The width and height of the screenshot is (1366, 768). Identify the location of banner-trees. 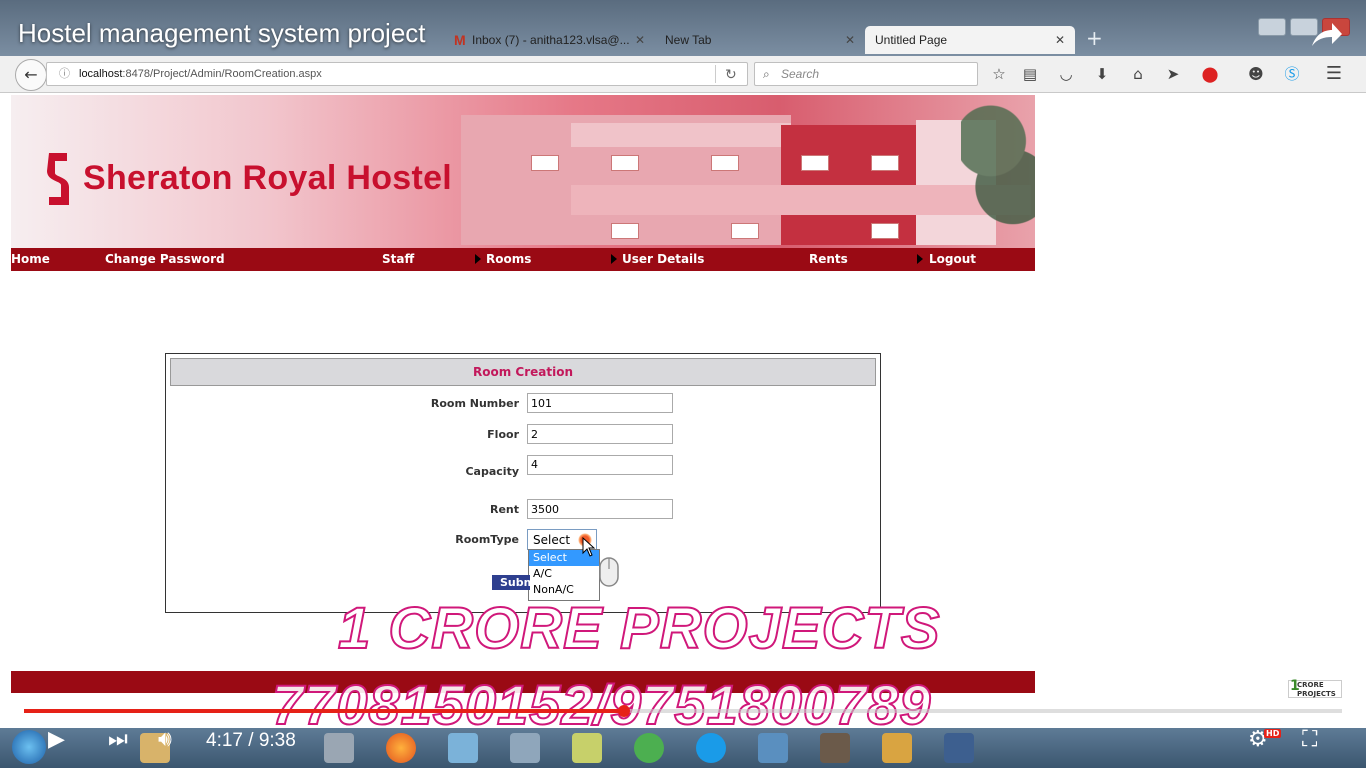
(998, 171).